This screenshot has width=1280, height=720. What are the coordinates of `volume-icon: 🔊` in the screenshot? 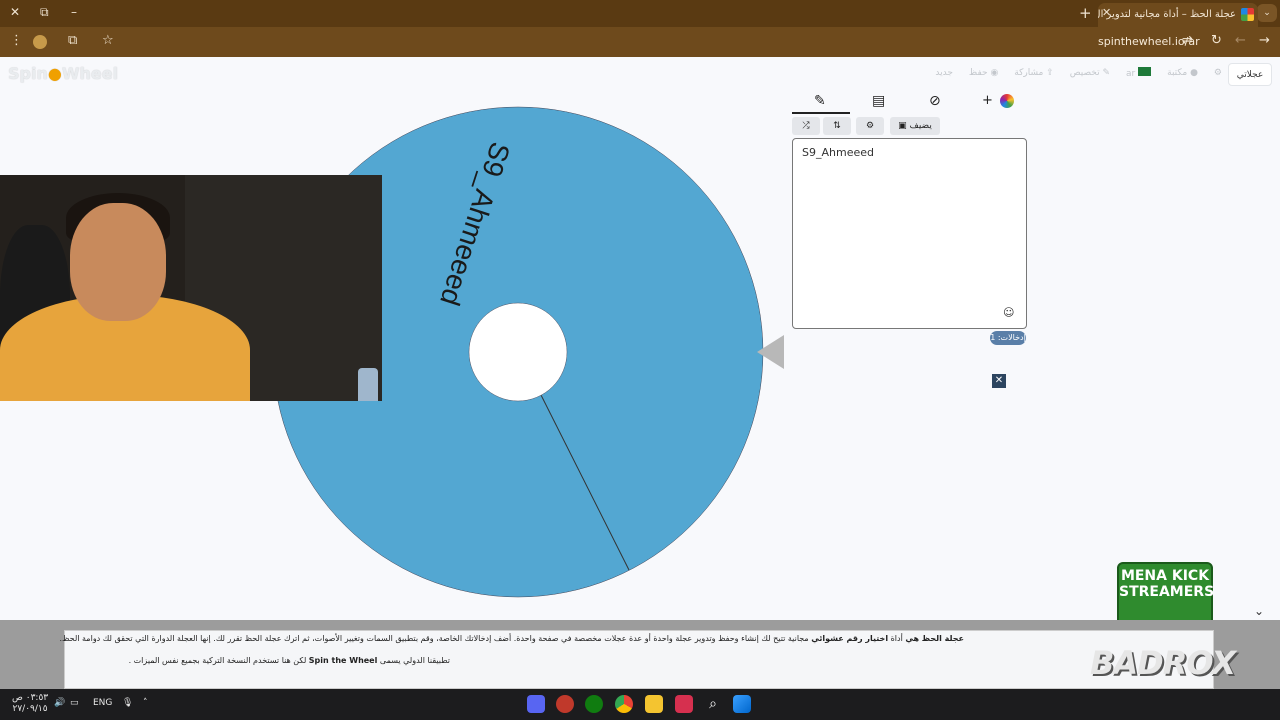 It's located at (59, 703).